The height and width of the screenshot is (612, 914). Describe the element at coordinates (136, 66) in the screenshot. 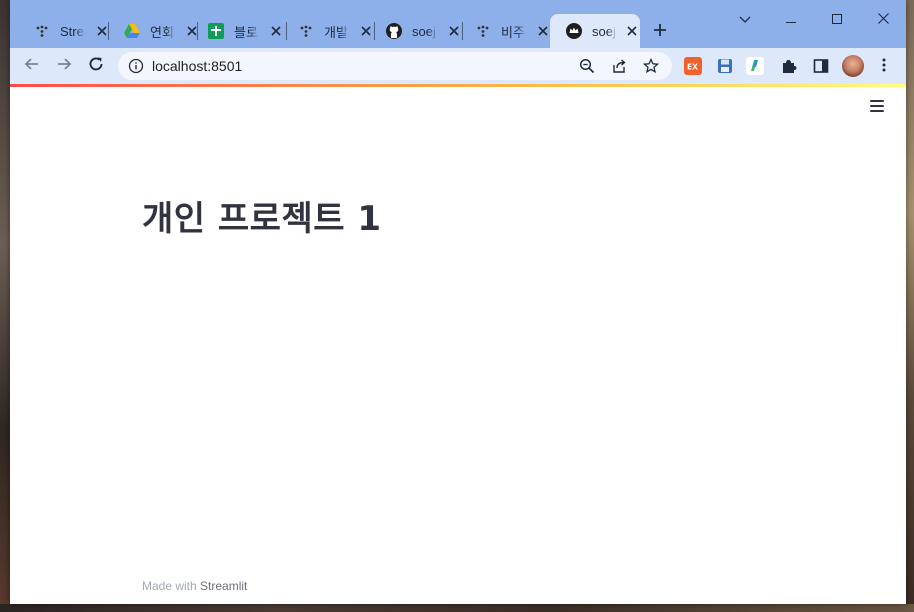

I see `info-icon` at that location.